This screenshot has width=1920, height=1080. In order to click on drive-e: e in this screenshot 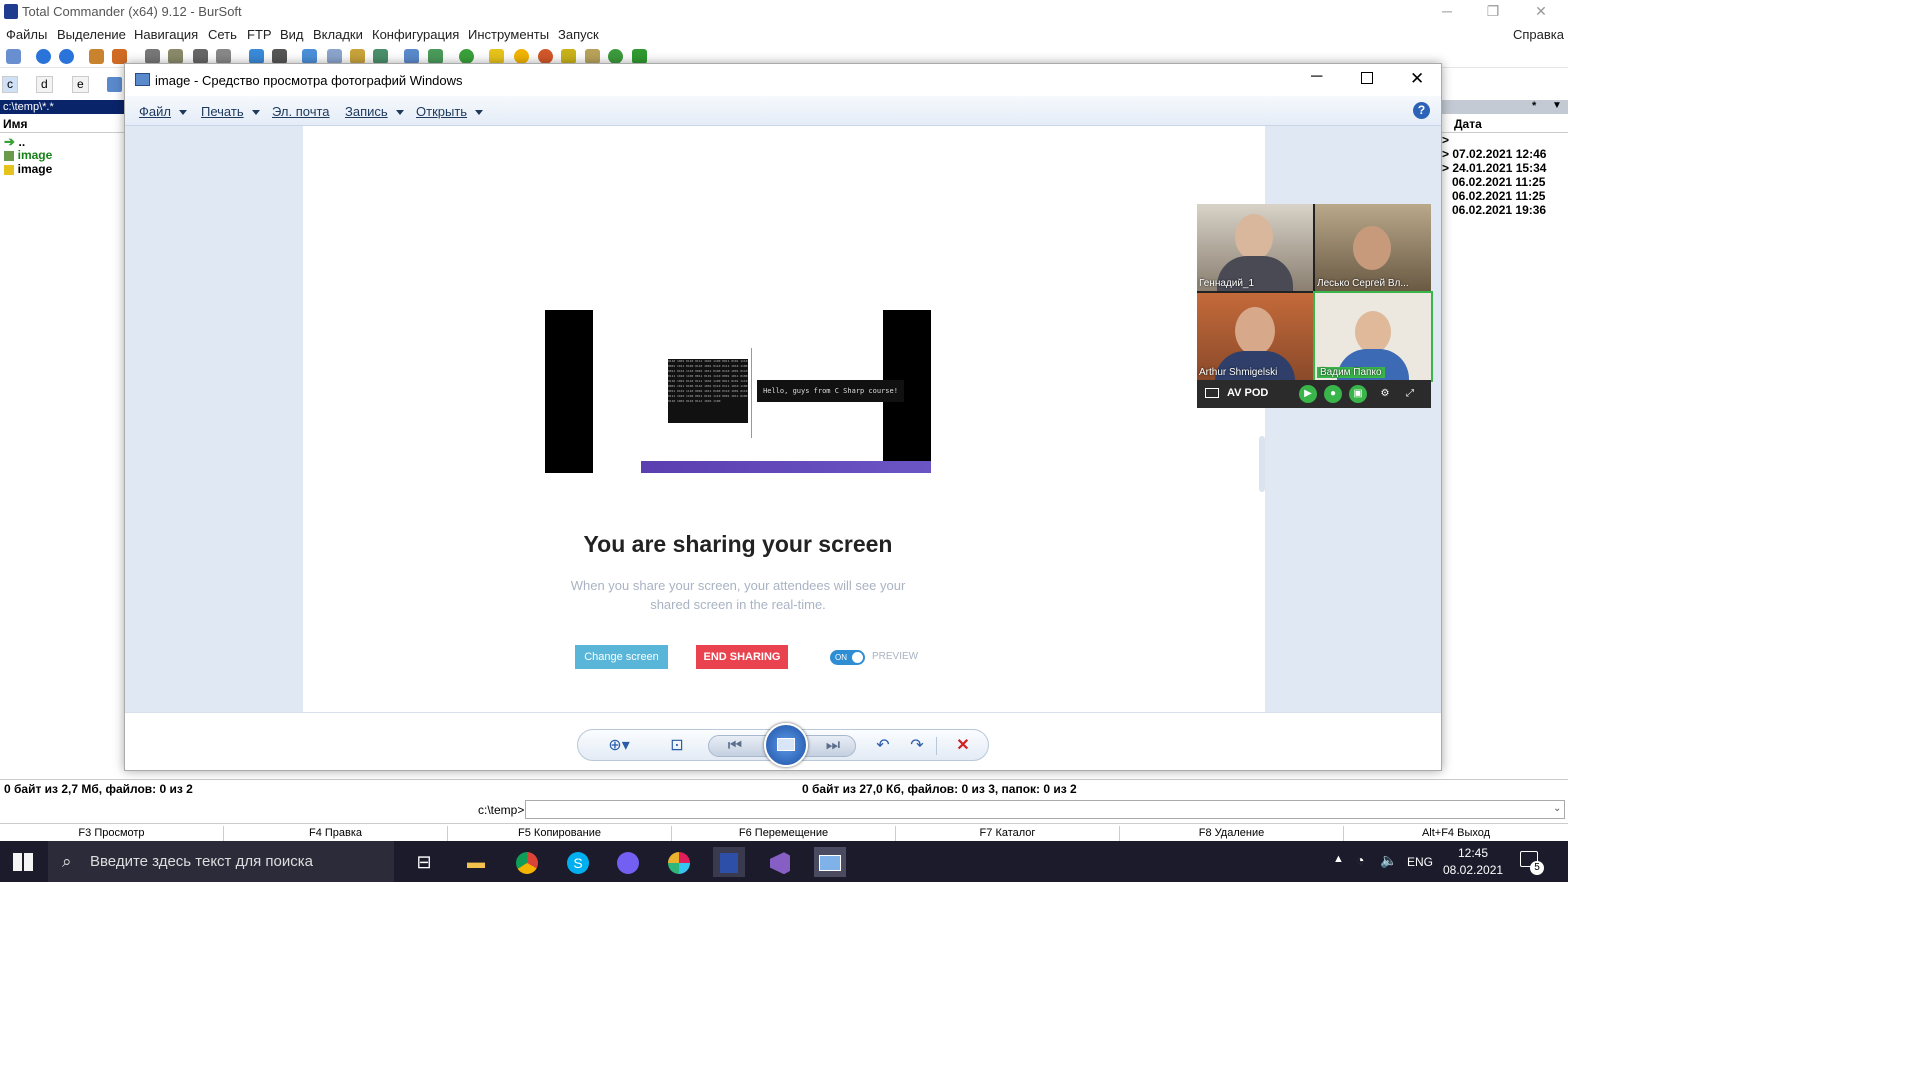, I will do `click(80, 84)`.